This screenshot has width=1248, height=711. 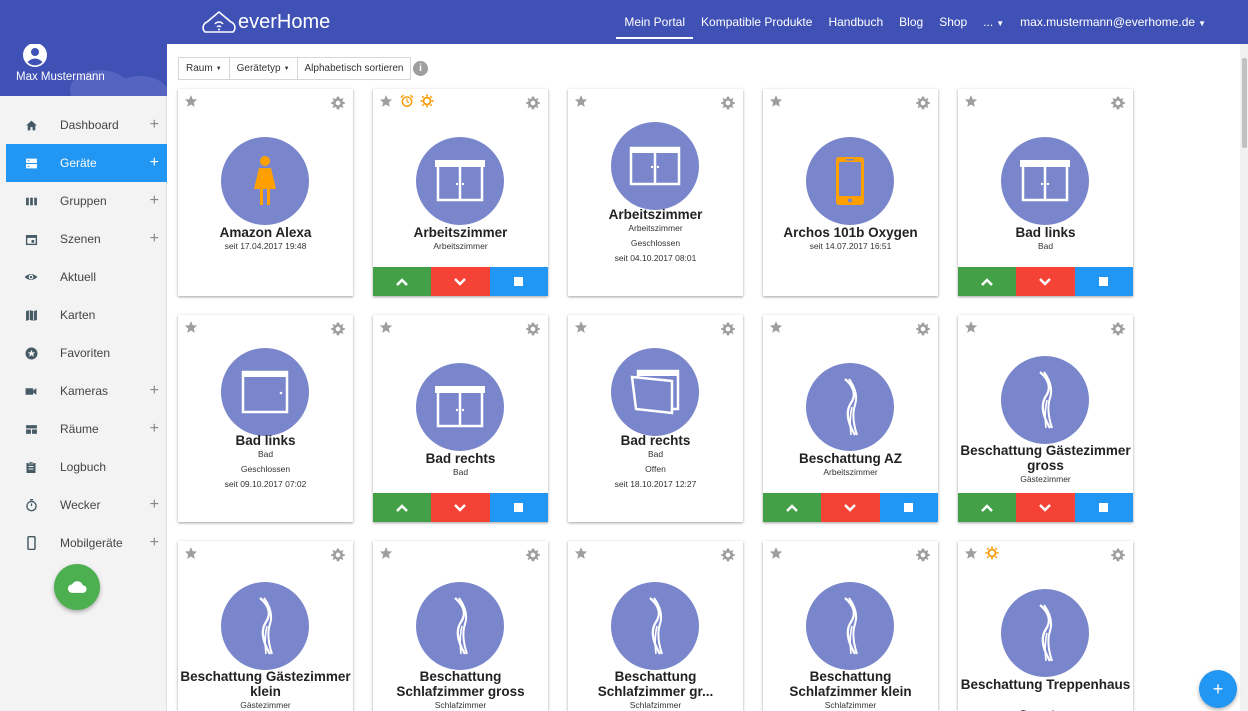 I want to click on device-card: Beschattung AZ Arbeitszimmer, so click(x=850, y=418).